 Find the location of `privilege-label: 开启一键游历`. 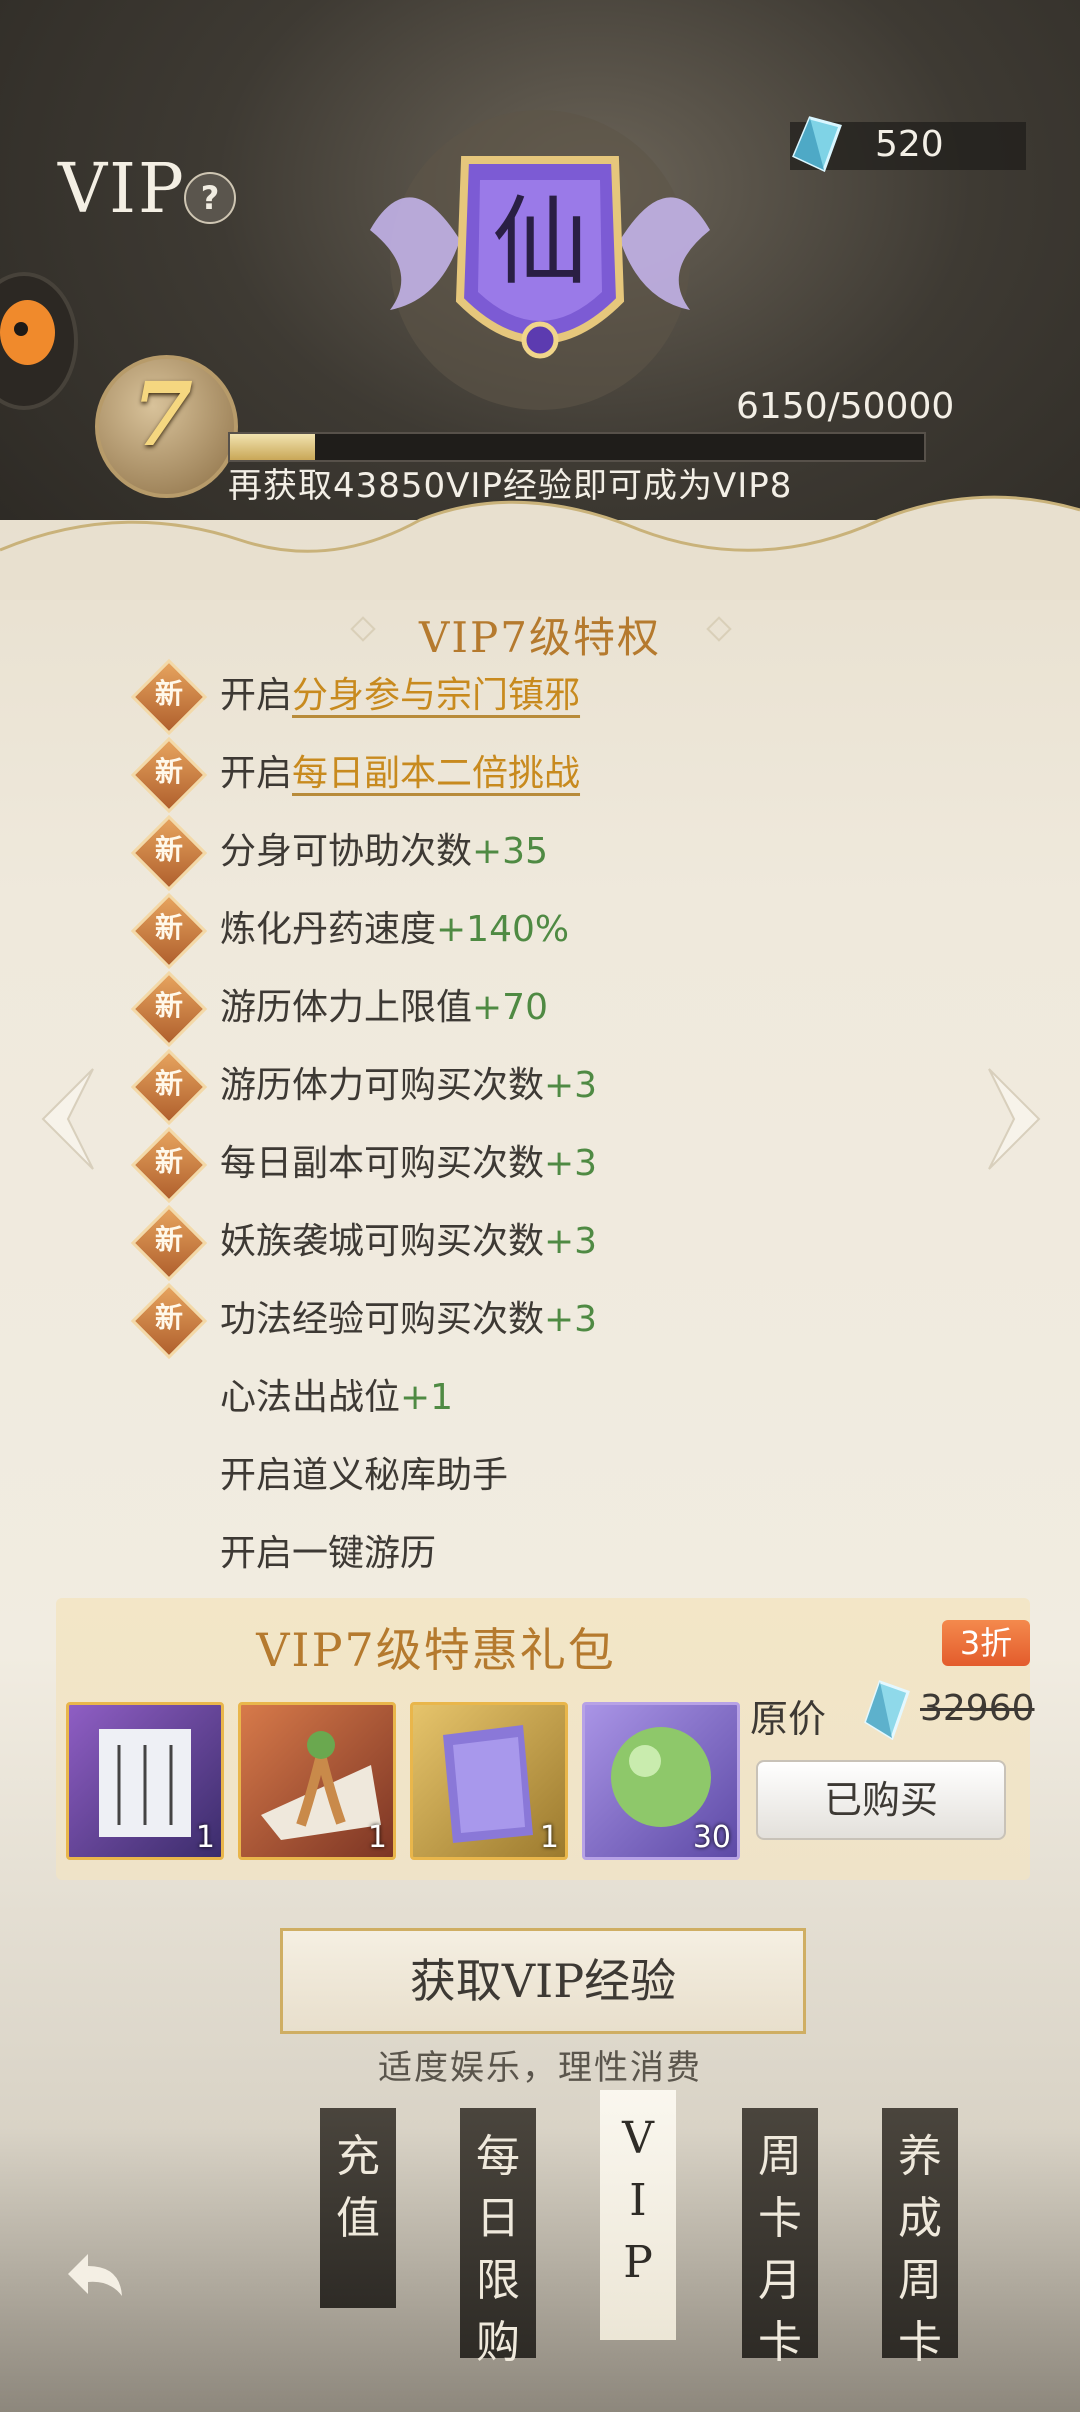

privilege-label: 开启一键游历 is located at coordinates (328, 1550).